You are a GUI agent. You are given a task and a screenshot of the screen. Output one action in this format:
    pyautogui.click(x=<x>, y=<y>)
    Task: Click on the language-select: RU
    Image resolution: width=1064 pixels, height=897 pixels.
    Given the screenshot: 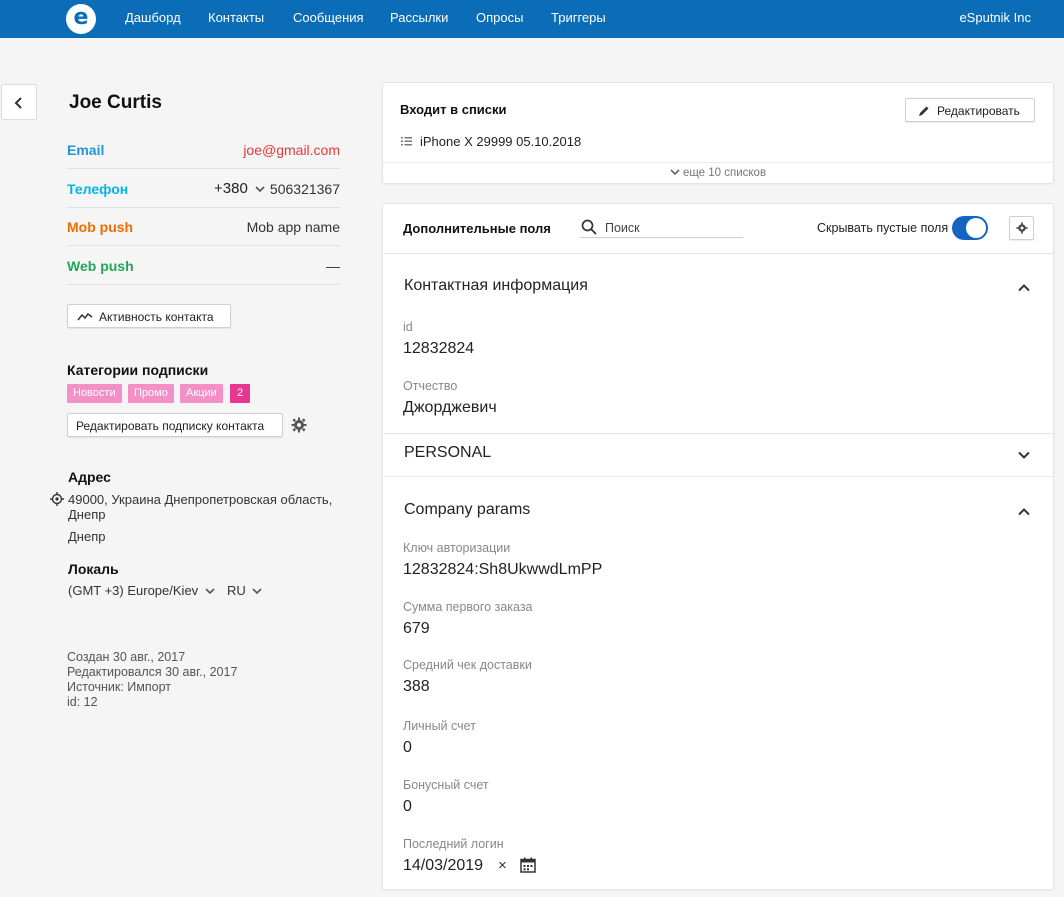 What is the action you would take?
    pyautogui.click(x=244, y=590)
    